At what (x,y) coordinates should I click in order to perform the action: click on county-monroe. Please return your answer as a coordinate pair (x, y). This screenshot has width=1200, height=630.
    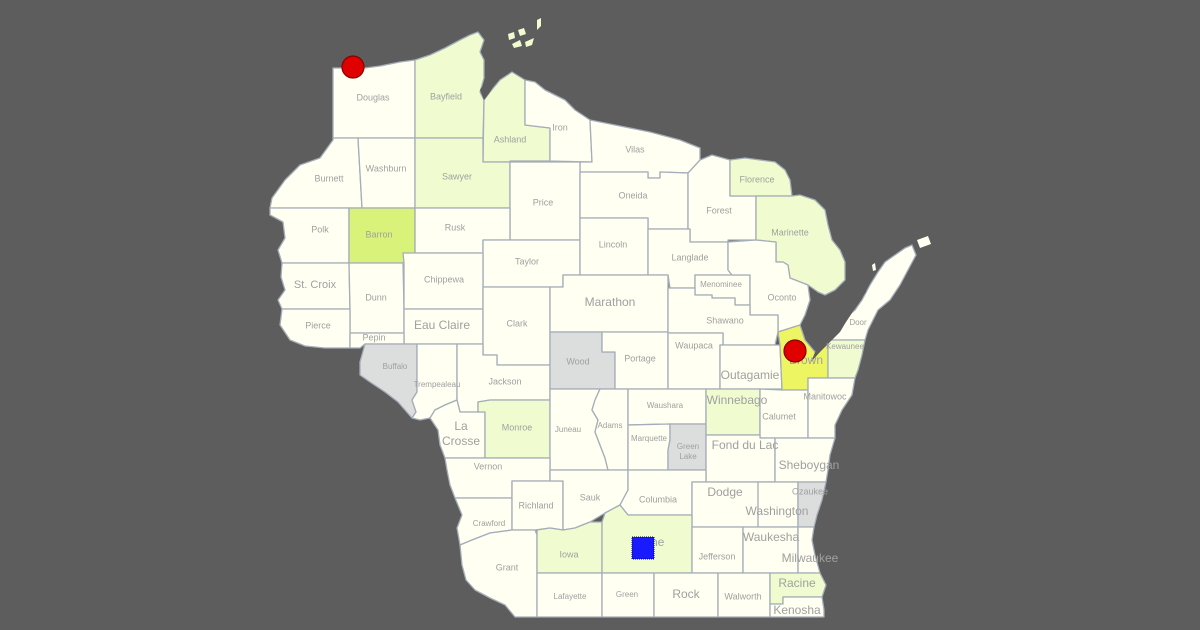
    Looking at the image, I should click on (514, 429).